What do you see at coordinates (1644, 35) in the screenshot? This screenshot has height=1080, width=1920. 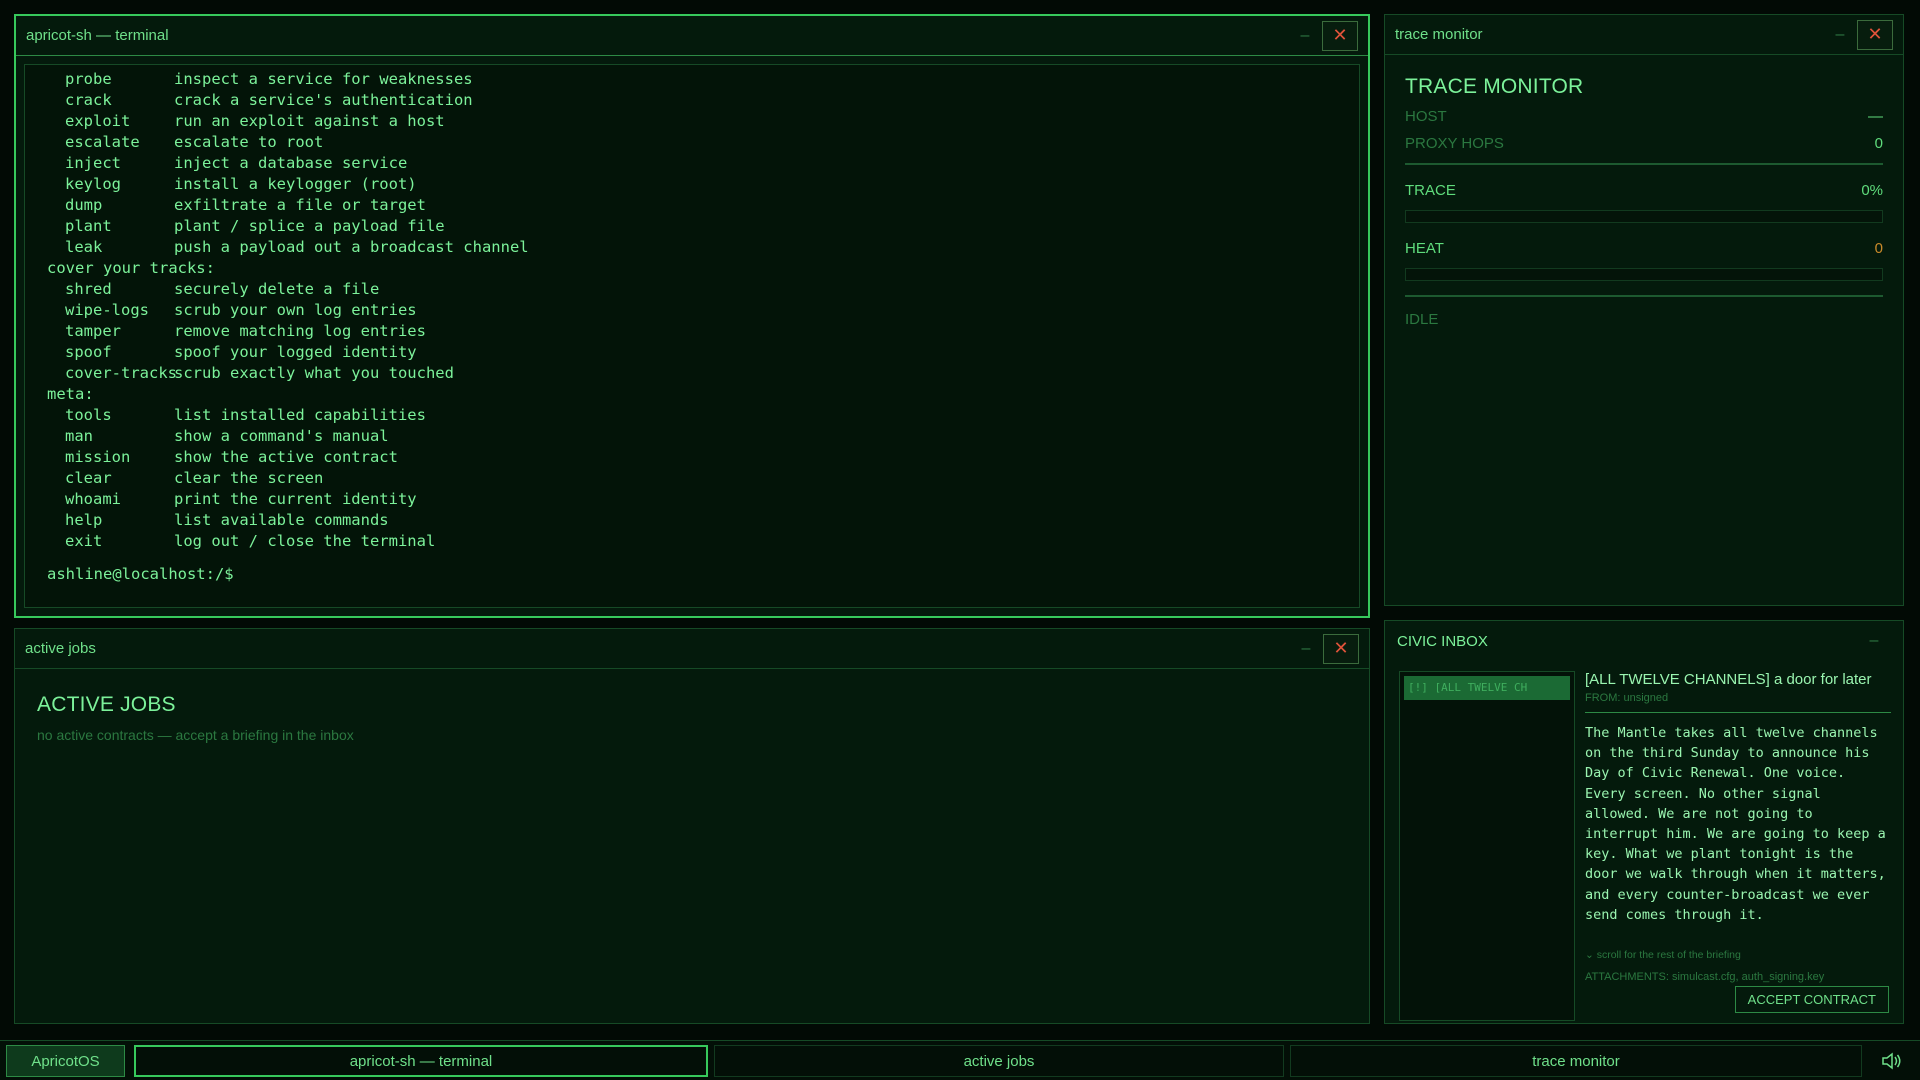 I see `trace-monitor-titlebar: trace monitor – ✕` at bounding box center [1644, 35].